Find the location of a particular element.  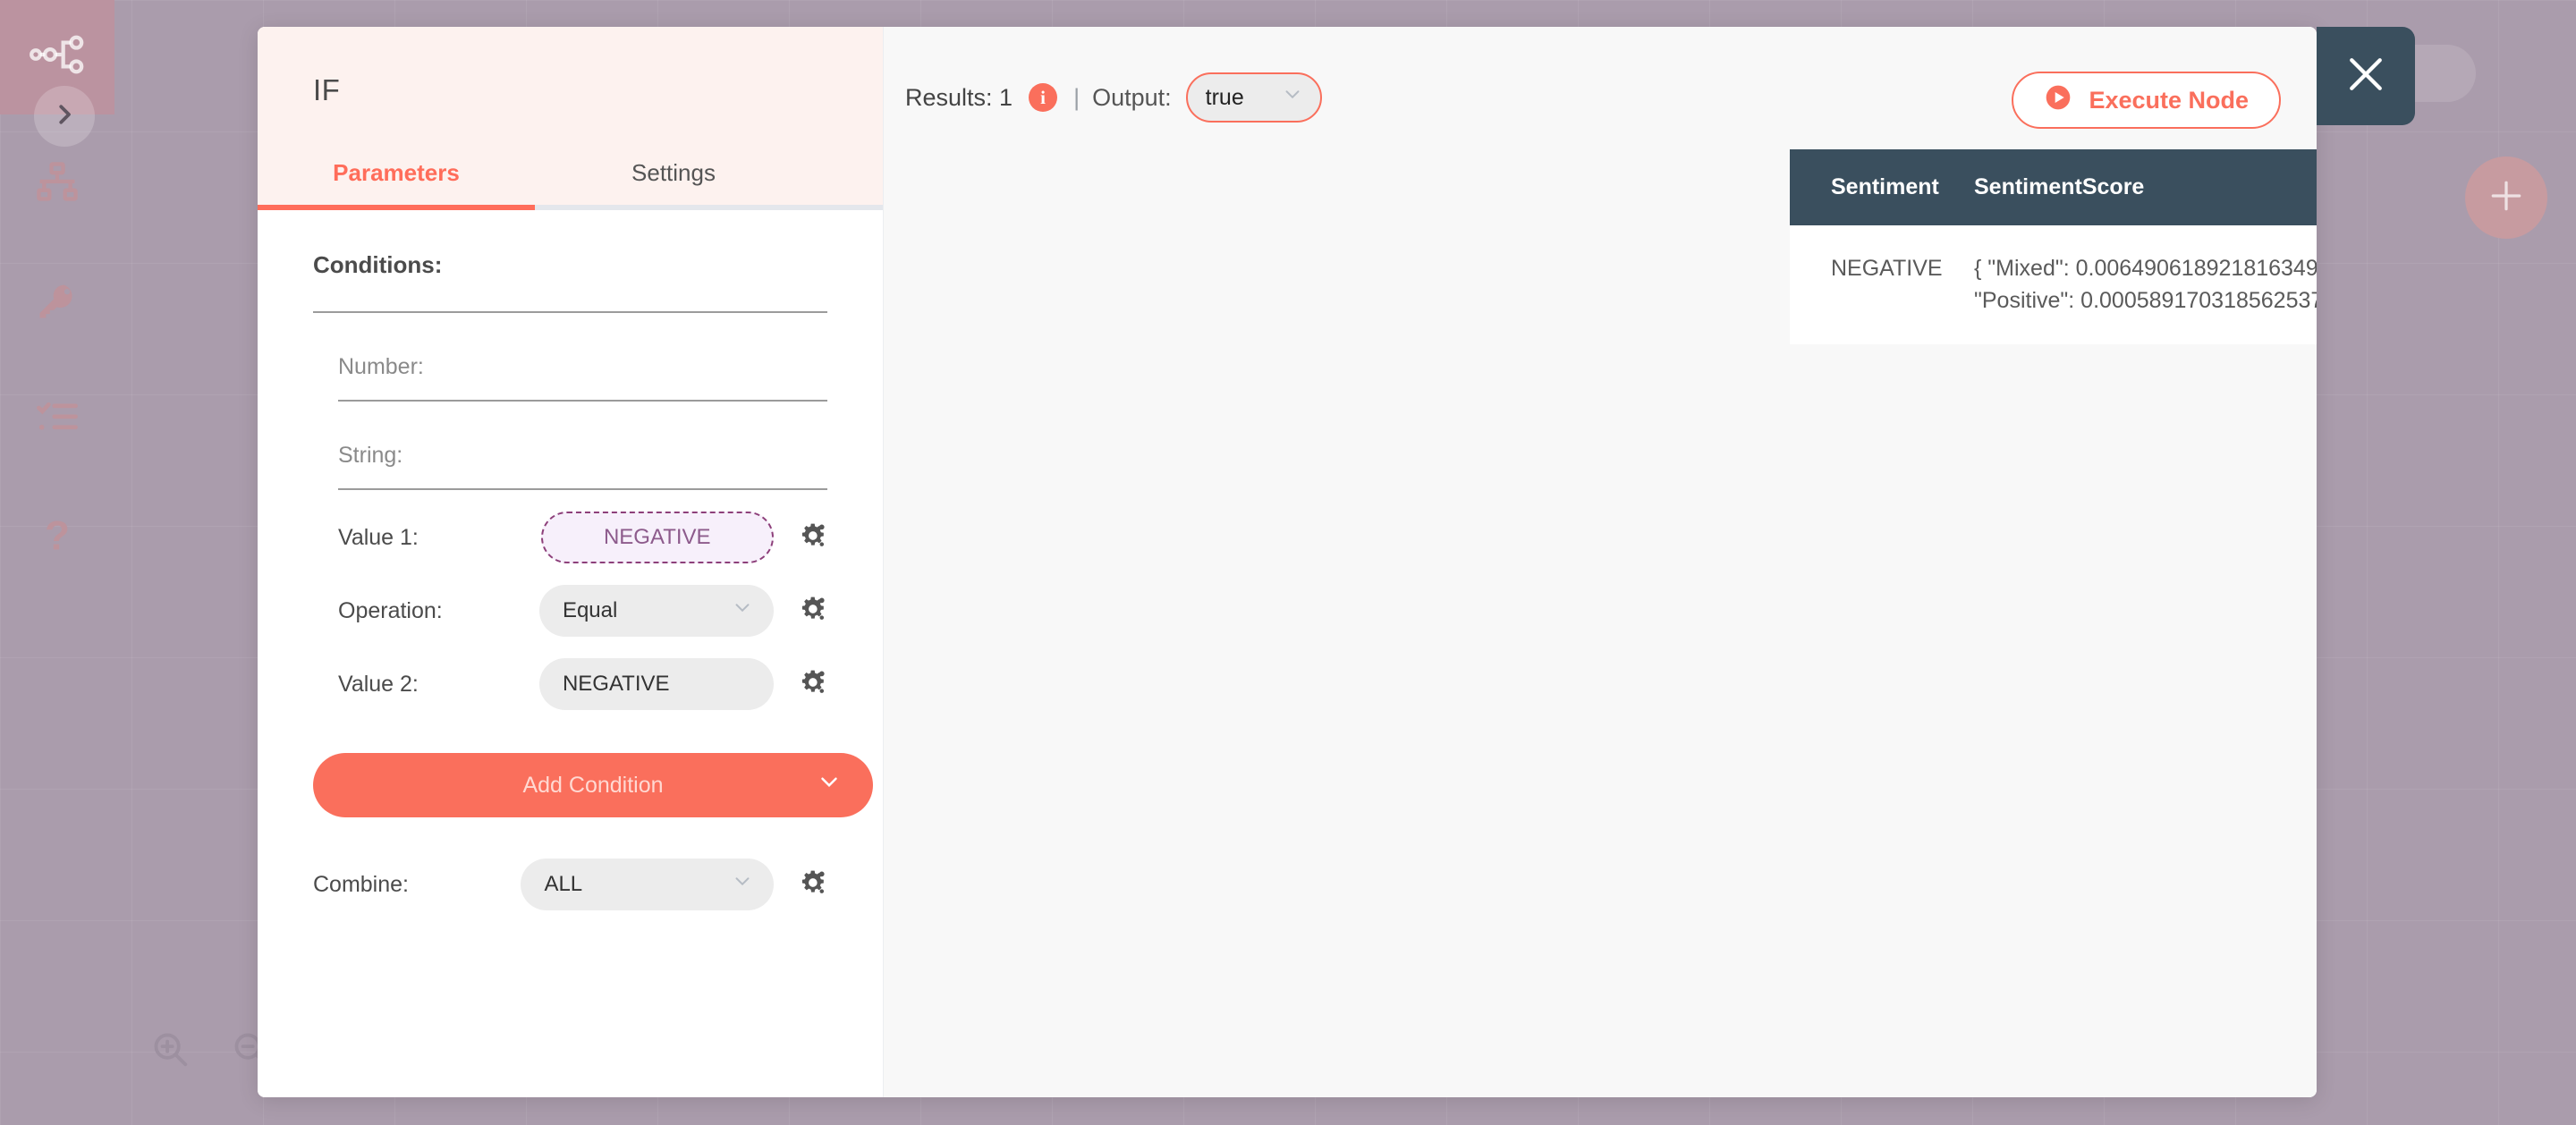

table-header-row: Sentiment SentimentScore is located at coordinates (2053, 187).